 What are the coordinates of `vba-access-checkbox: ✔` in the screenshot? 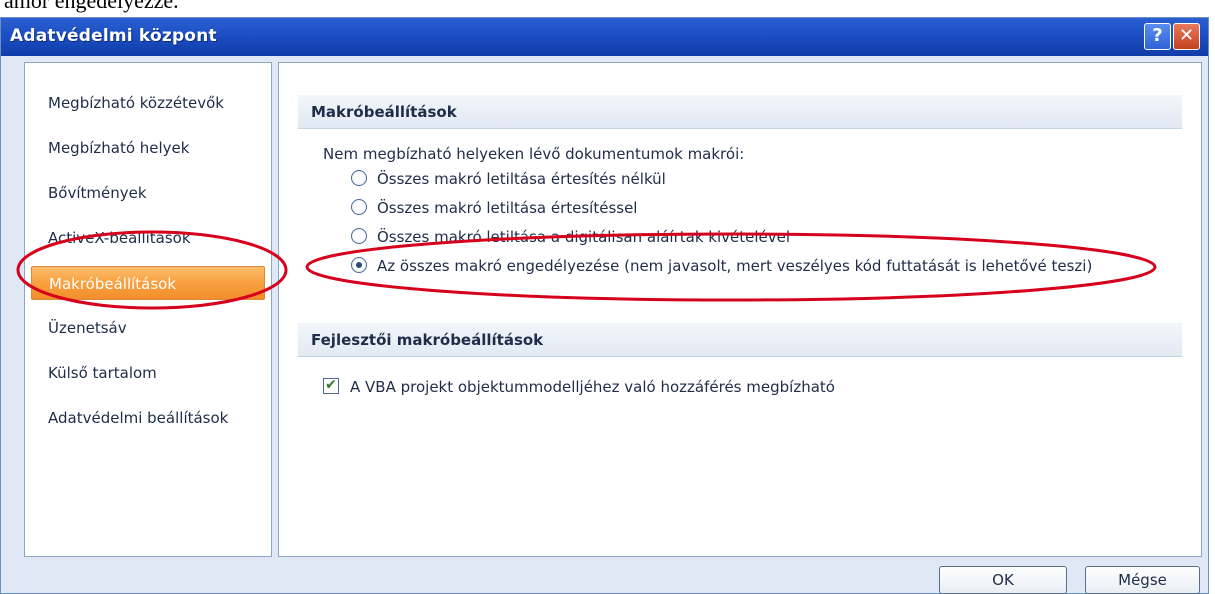 It's located at (331, 386).